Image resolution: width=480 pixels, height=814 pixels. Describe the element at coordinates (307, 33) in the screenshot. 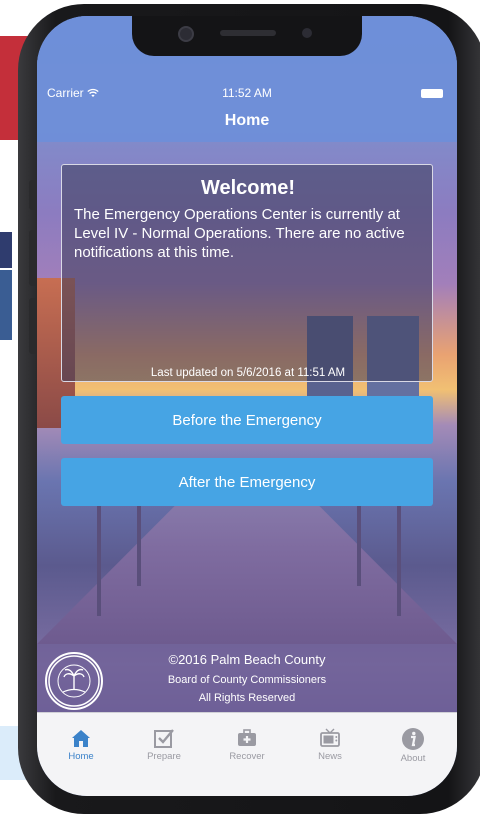

I see `proximity-sensor` at that location.